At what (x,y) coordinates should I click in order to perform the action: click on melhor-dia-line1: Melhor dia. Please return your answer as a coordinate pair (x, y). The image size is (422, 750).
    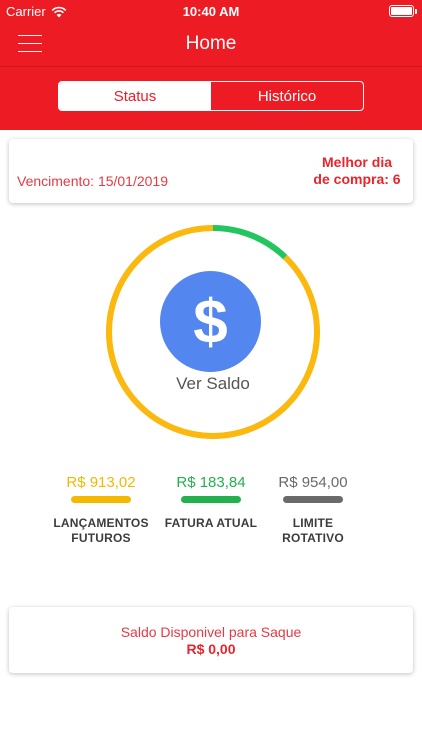
    Looking at the image, I should click on (357, 162).